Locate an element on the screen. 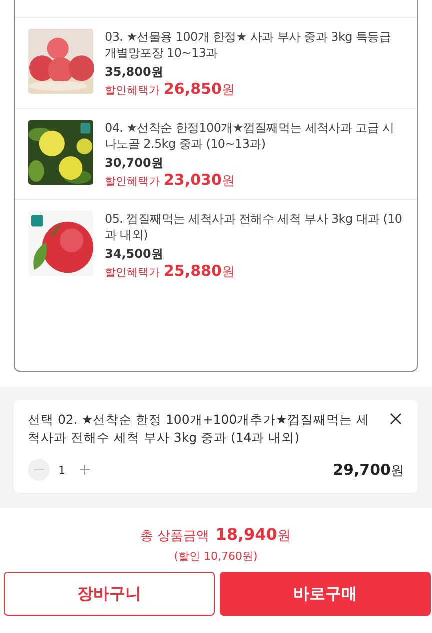 The image size is (432, 633). original-price: 30,700원 is located at coordinates (134, 163).